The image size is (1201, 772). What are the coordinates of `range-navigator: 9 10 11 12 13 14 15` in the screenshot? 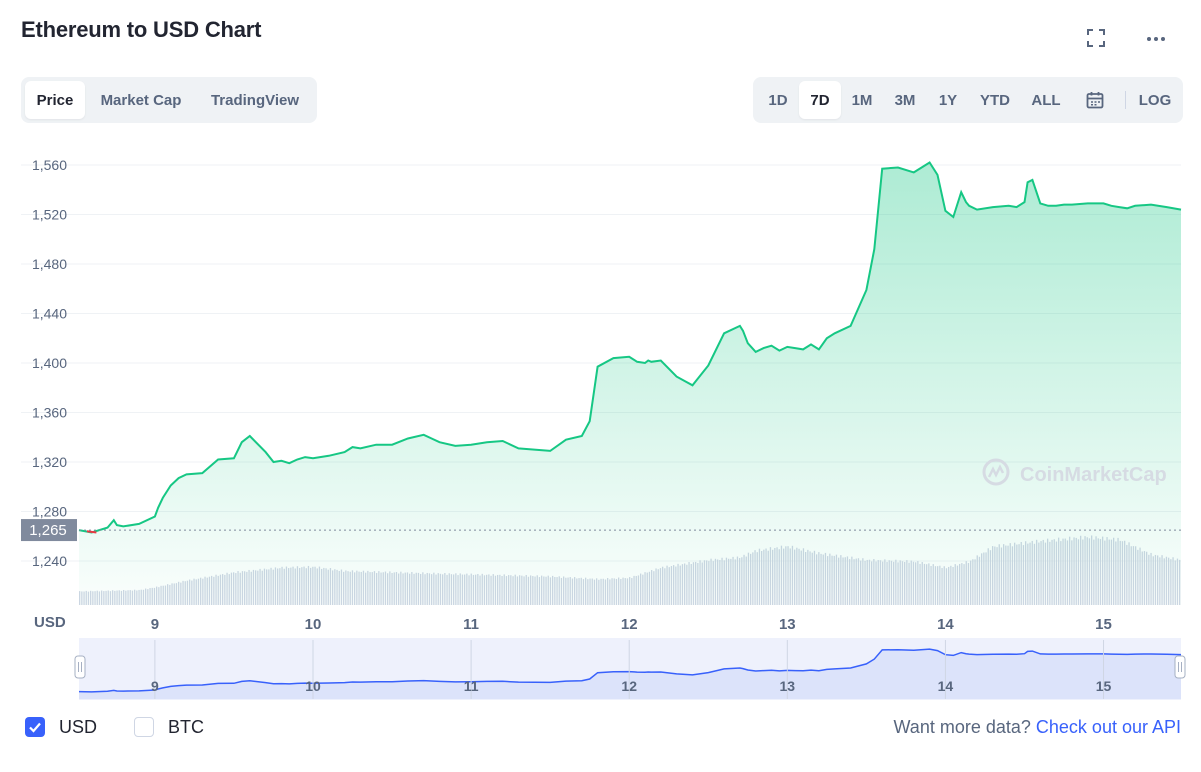 It's located at (630, 669).